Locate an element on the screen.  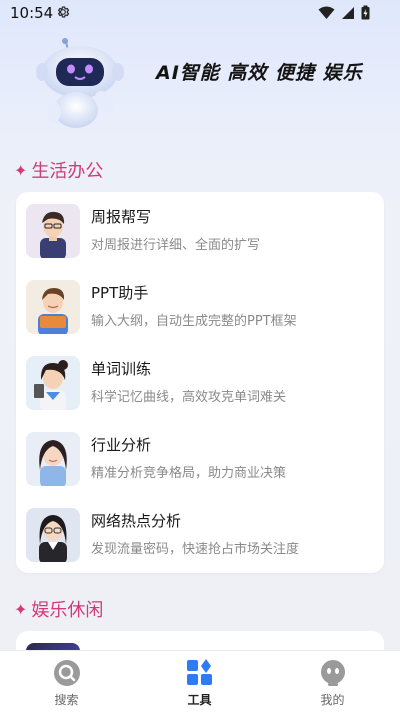
item-description: 对周报进行详细、全面的扩写 is located at coordinates (176, 245).